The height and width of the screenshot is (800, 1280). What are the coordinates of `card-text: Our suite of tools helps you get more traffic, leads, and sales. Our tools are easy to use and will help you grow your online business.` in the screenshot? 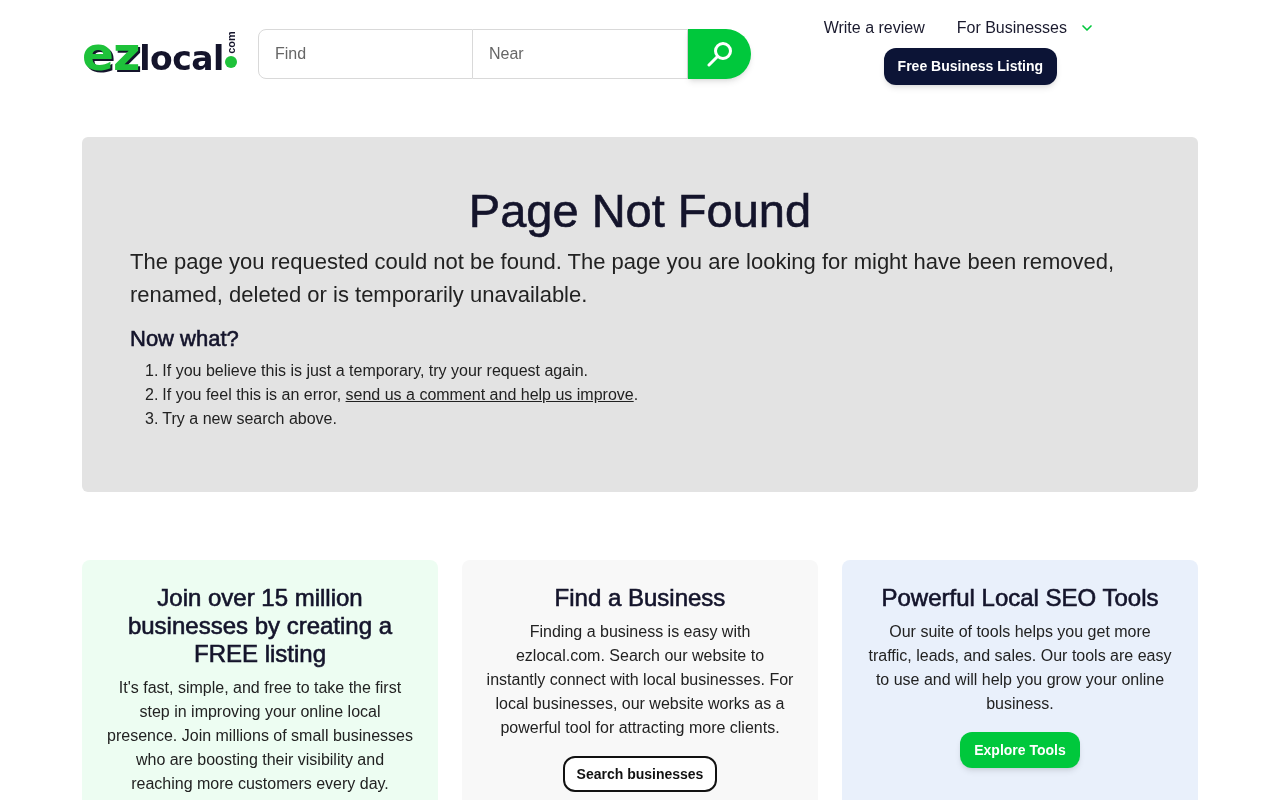 It's located at (1020, 668).